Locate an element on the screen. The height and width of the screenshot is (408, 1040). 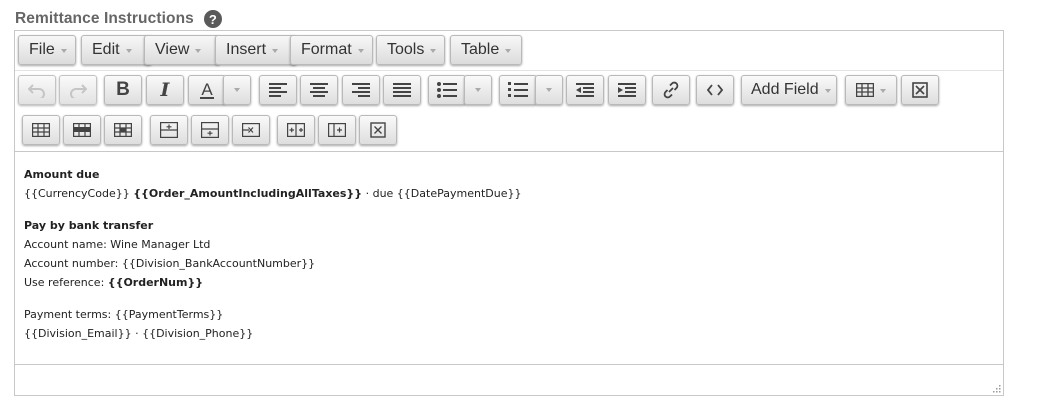
source-code-icon is located at coordinates (715, 90).